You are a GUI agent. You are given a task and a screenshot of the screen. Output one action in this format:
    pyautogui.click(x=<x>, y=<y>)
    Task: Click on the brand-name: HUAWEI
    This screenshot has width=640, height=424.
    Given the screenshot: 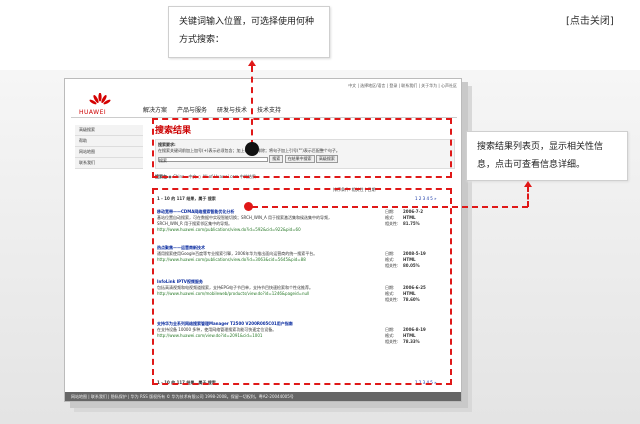 What is the action you would take?
    pyautogui.click(x=93, y=112)
    